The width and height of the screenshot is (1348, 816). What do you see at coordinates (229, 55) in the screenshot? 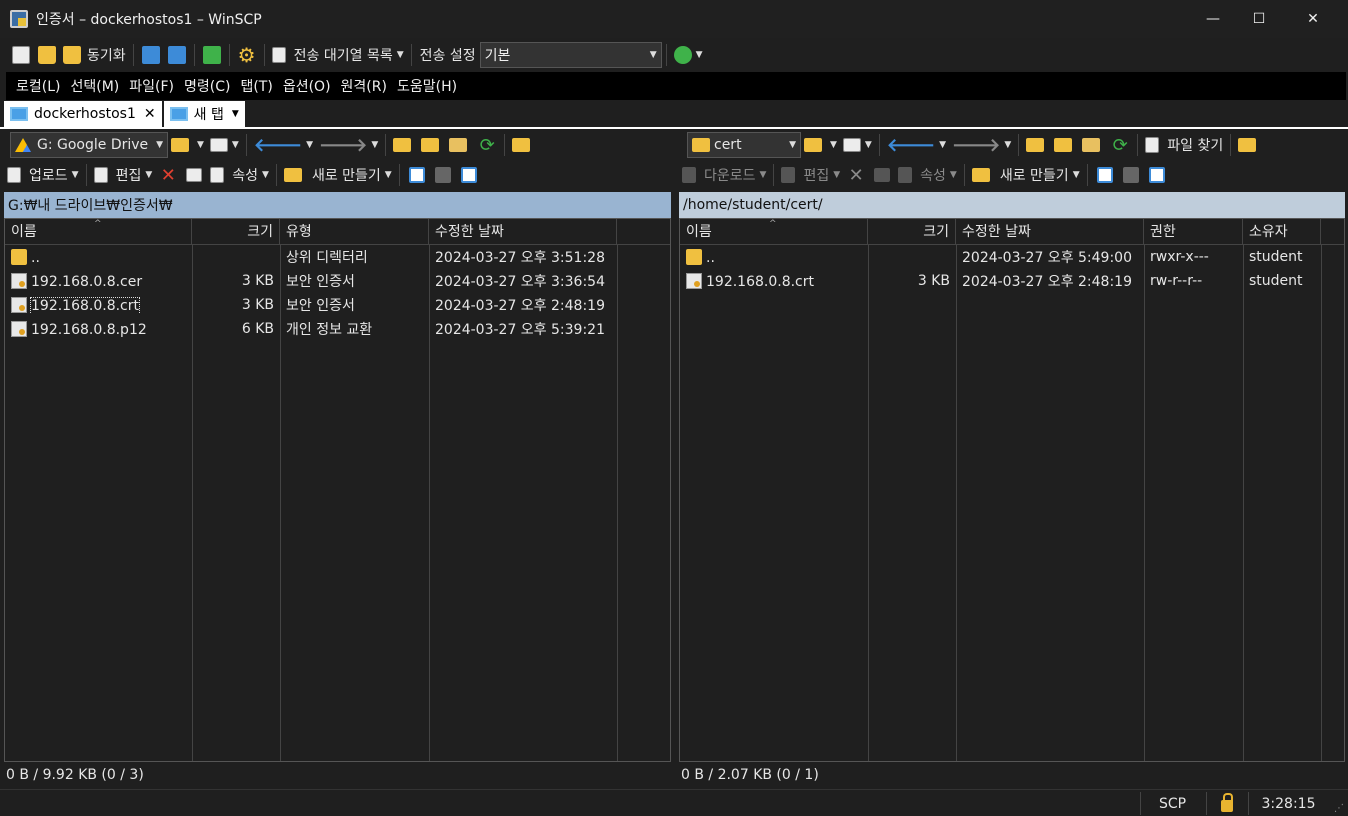
I see `toolbar-separator` at bounding box center [229, 55].